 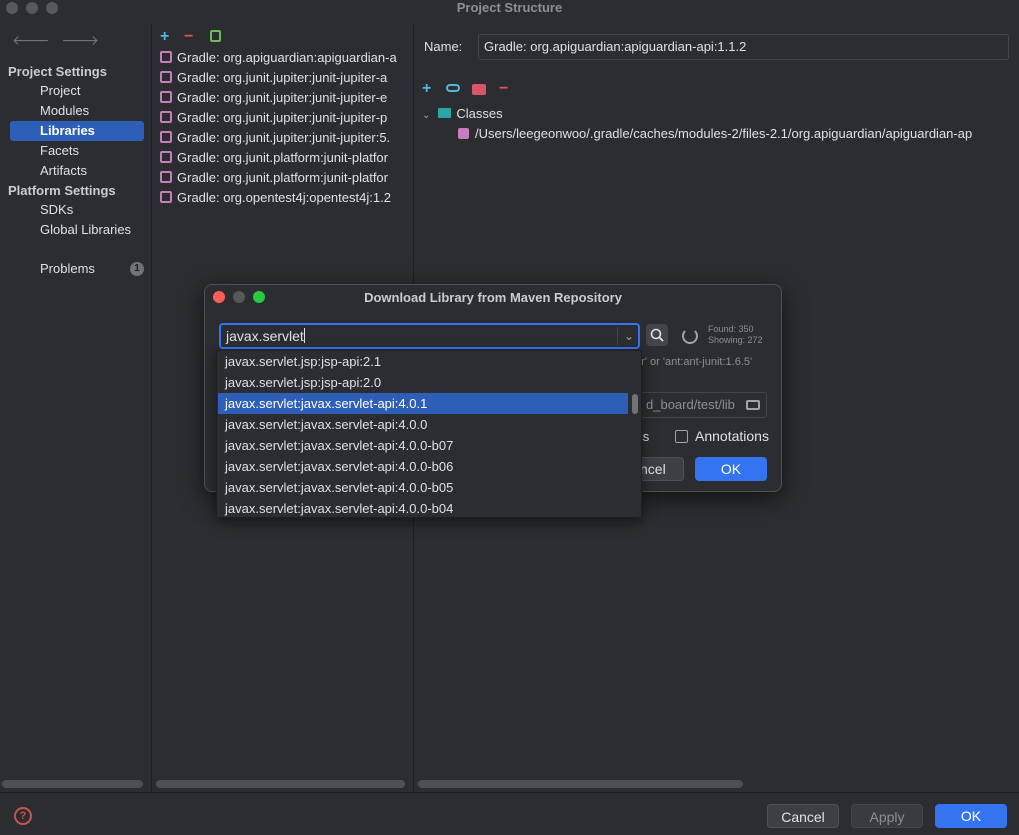 What do you see at coordinates (423, 361) in the screenshot?
I see `suggestion-option: javax.servlet.jsp:jsp-api:2.1` at bounding box center [423, 361].